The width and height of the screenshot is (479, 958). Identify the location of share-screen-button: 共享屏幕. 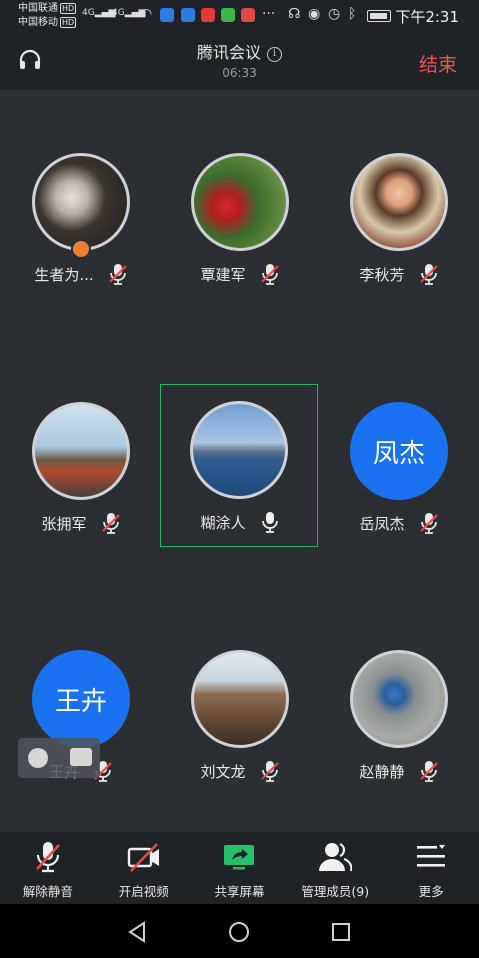
(240, 868).